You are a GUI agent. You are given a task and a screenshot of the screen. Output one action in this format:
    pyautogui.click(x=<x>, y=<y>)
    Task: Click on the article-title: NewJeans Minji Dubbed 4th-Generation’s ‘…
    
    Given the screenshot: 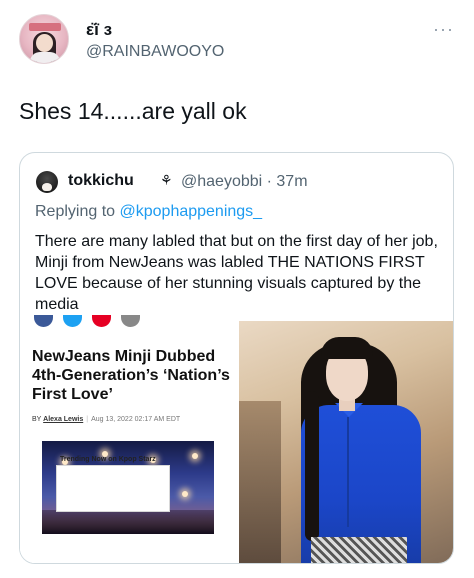 What is the action you would take?
    pyautogui.click(x=131, y=375)
    